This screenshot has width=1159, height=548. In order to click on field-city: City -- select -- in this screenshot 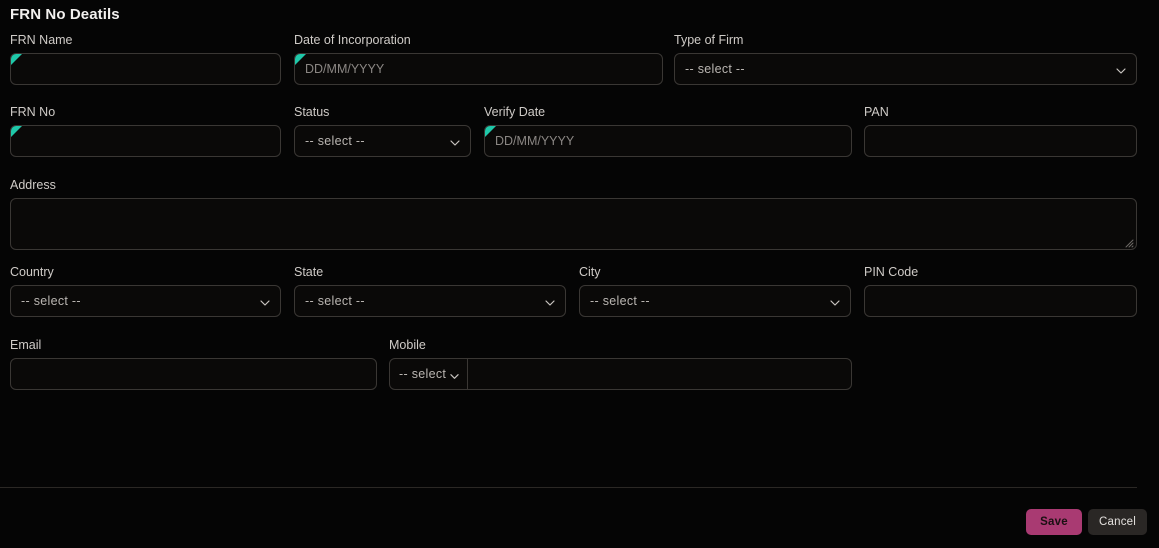, I will do `click(715, 291)`.